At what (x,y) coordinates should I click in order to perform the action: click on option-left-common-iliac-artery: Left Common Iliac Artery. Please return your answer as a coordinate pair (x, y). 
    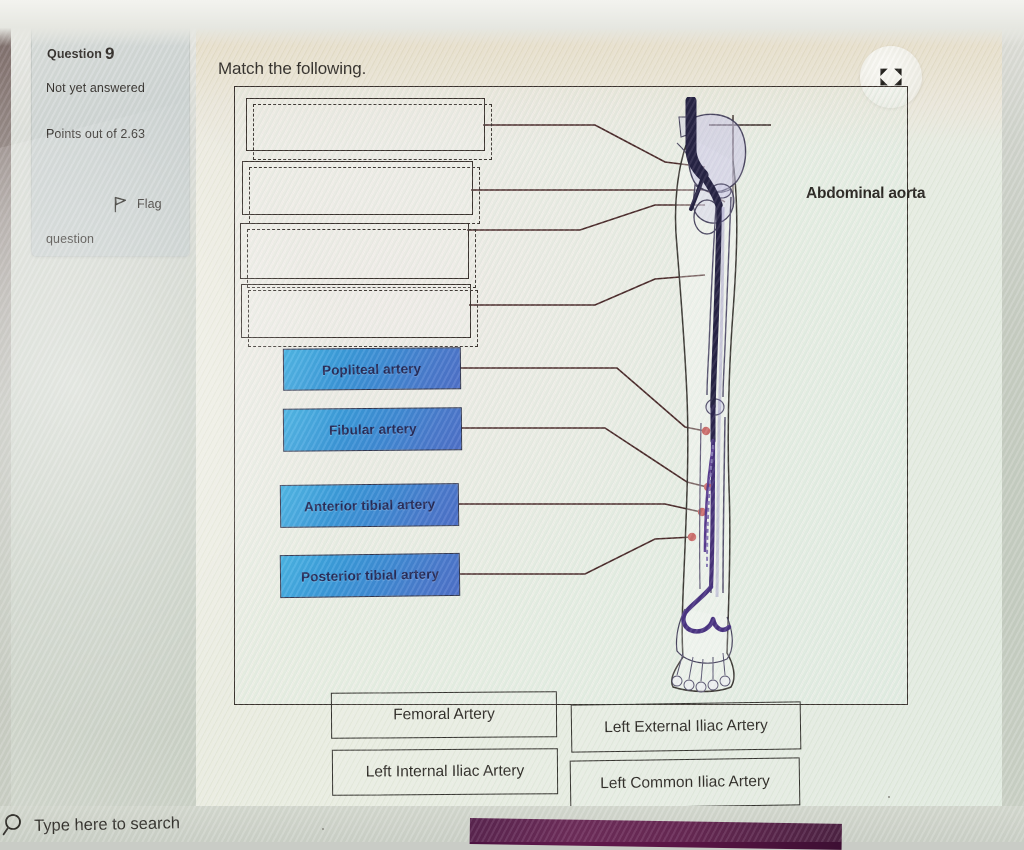
    Looking at the image, I should click on (685, 783).